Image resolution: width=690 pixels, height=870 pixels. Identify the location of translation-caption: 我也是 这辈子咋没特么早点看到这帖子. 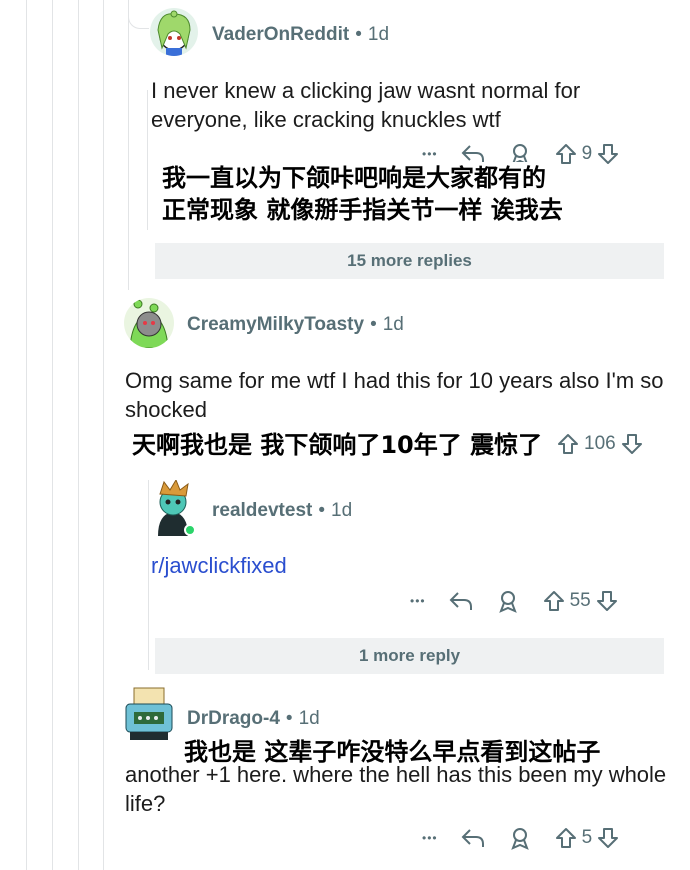
(392, 752).